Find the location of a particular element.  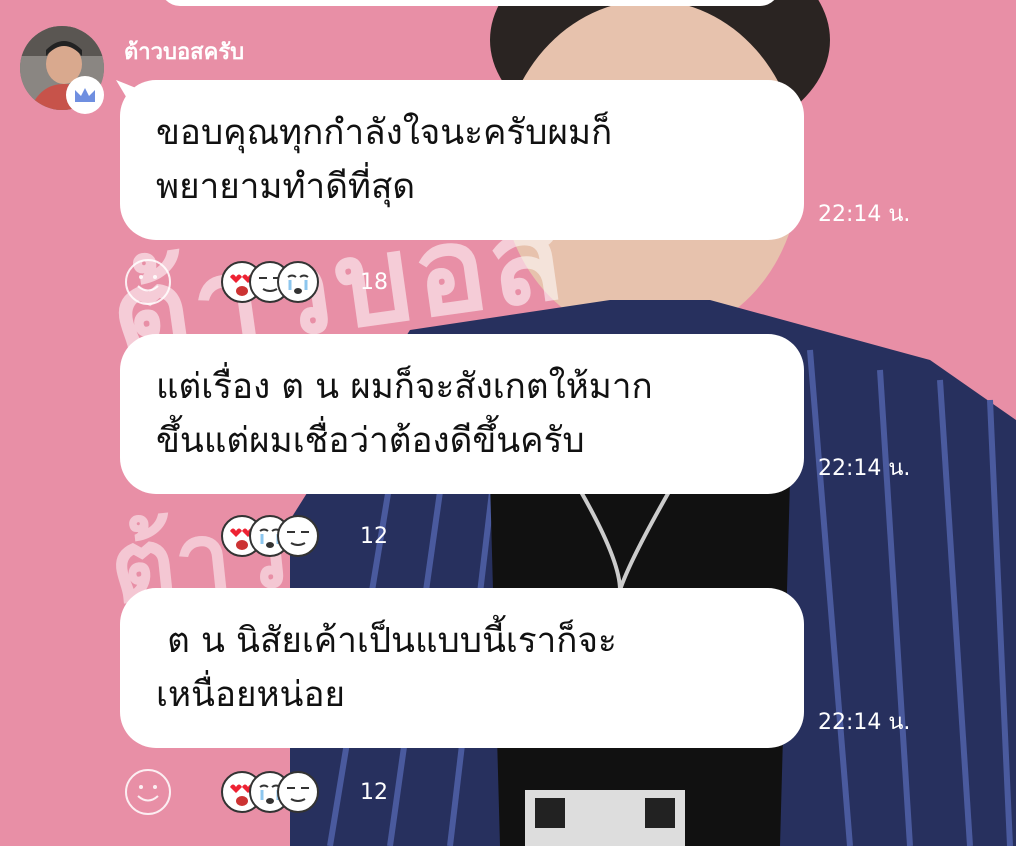

crown-icon is located at coordinates (85, 95).